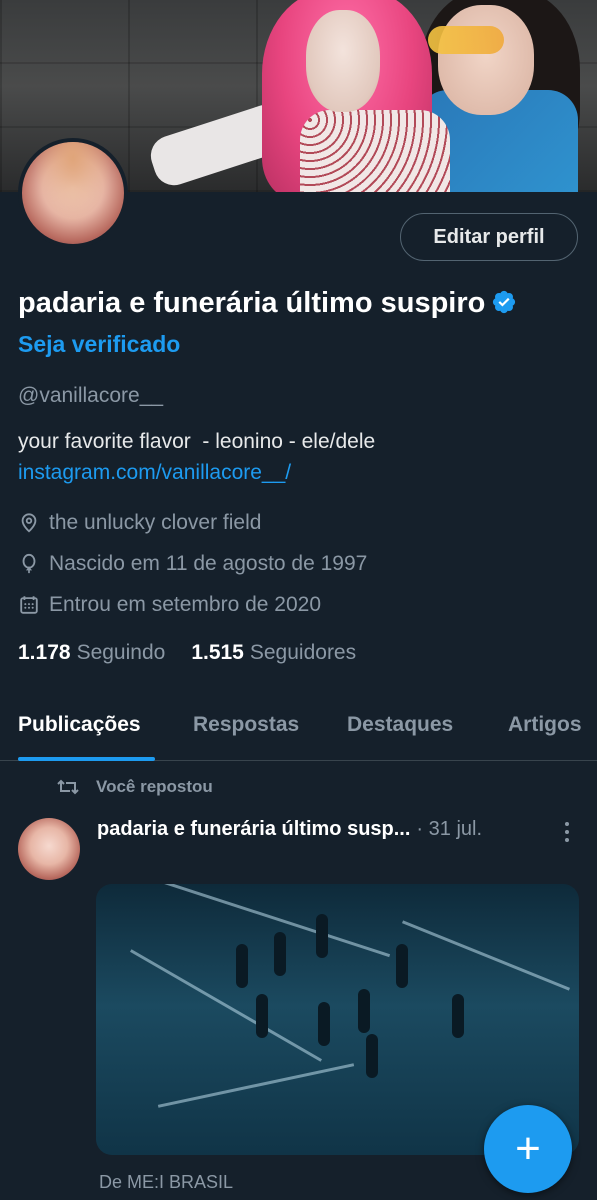 Image resolution: width=597 pixels, height=1200 pixels. What do you see at coordinates (68, 787) in the screenshot?
I see `repost-icon` at bounding box center [68, 787].